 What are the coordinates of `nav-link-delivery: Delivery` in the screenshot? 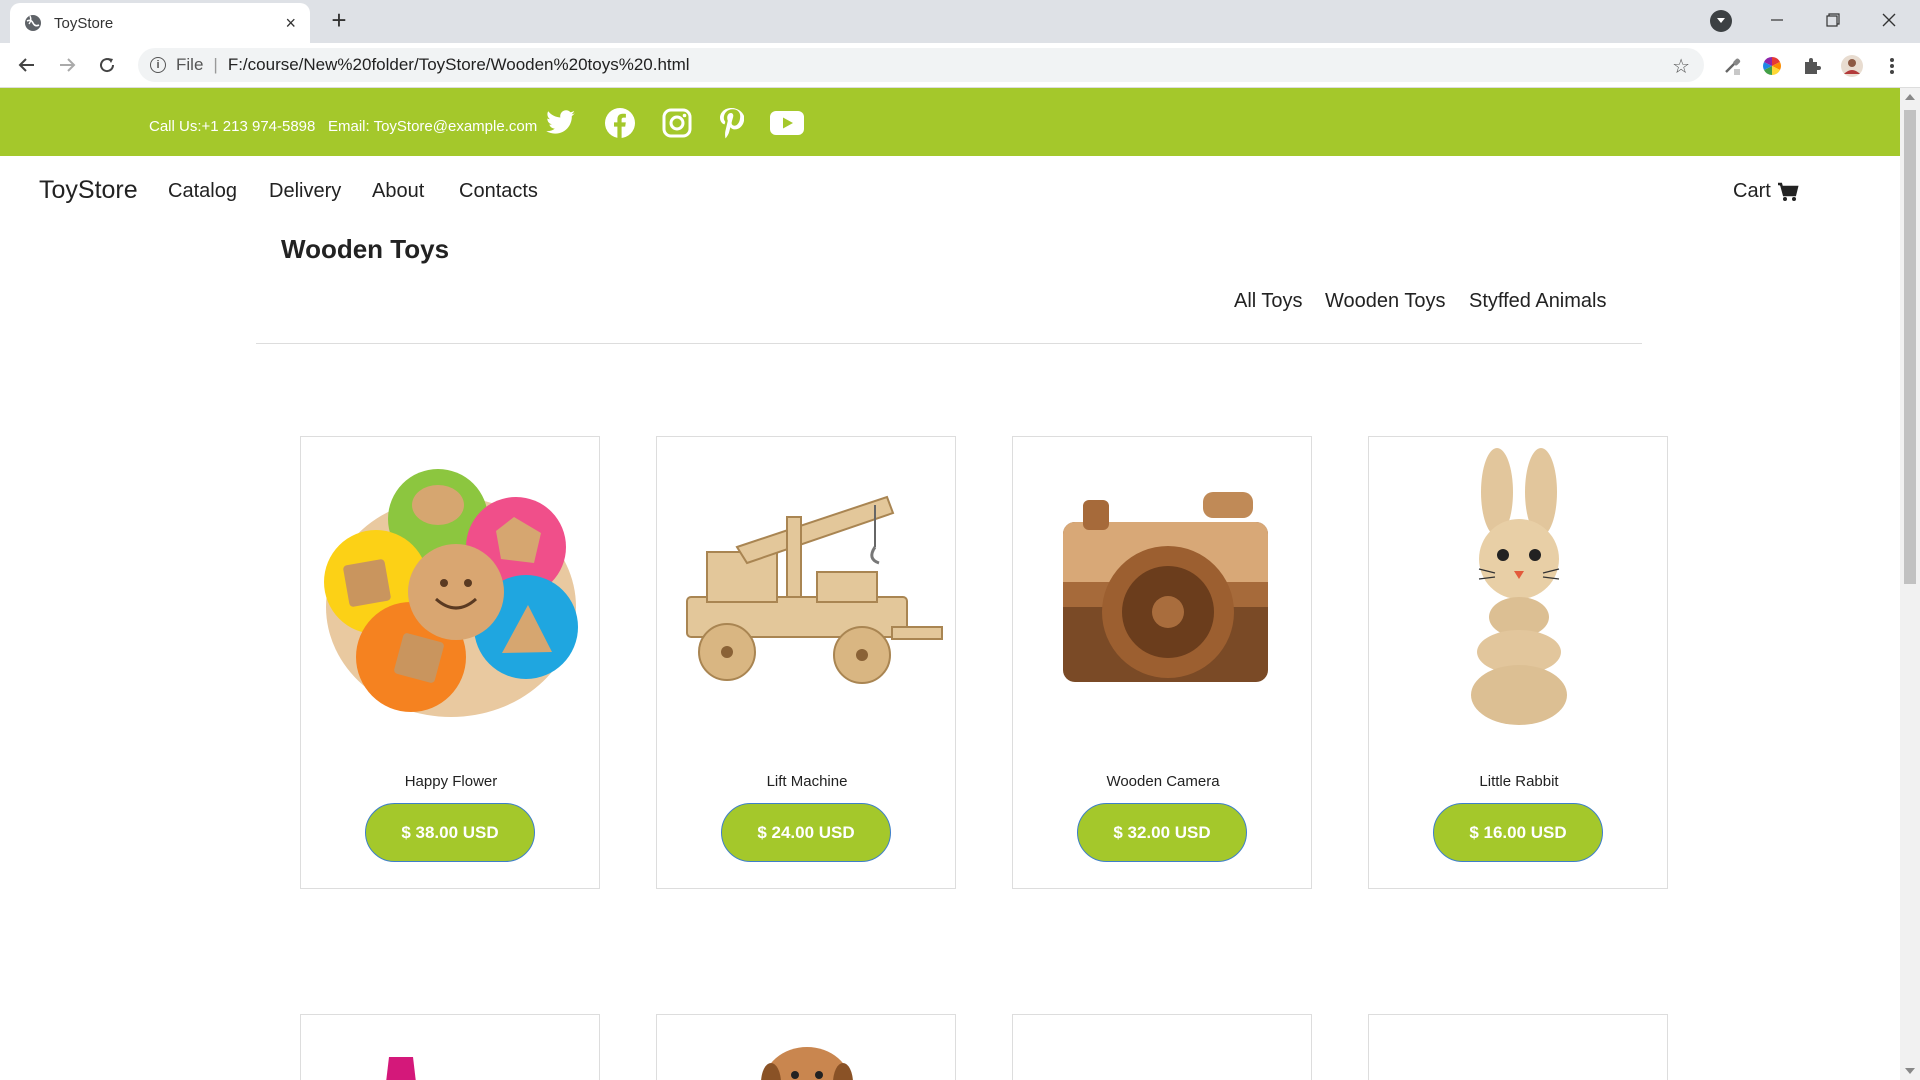 It's located at (305, 191).